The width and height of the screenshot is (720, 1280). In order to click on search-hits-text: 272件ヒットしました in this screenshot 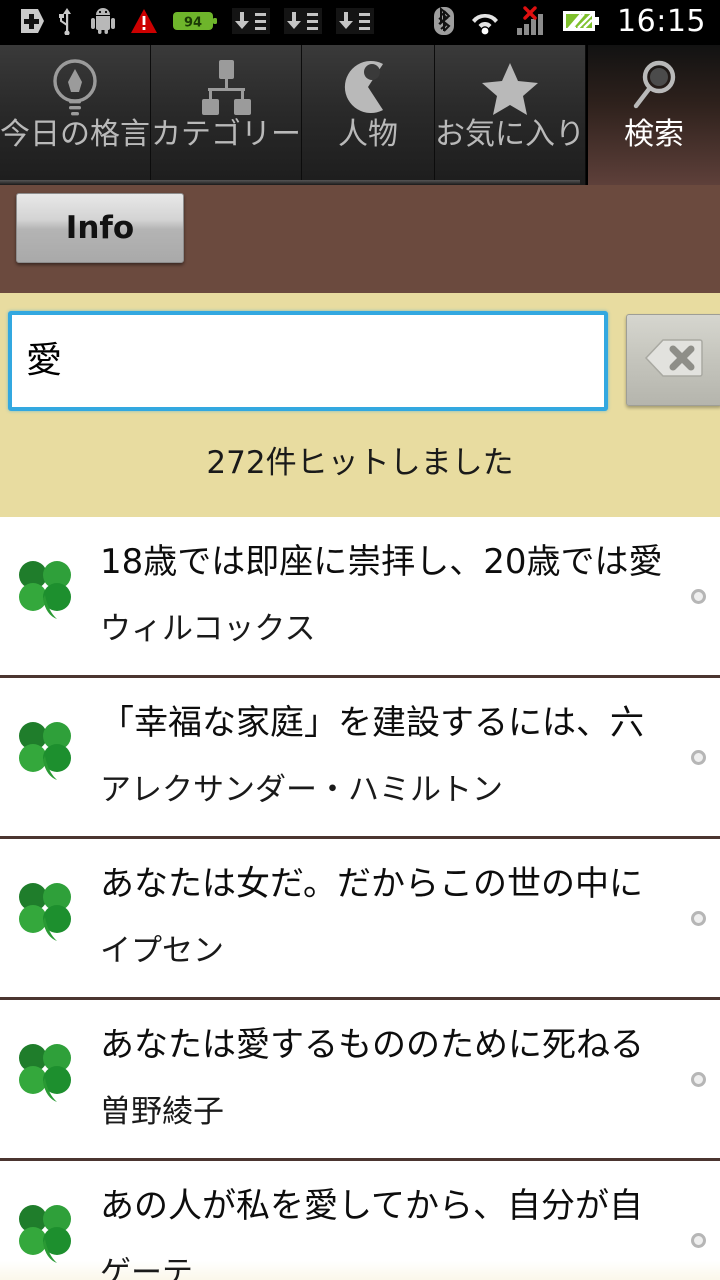, I will do `click(360, 463)`.